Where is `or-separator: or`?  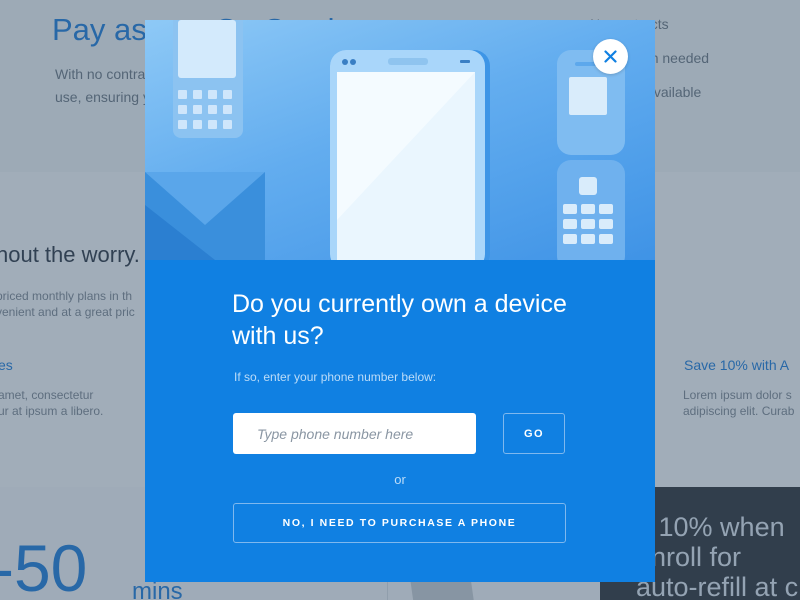
or-separator: or is located at coordinates (400, 479).